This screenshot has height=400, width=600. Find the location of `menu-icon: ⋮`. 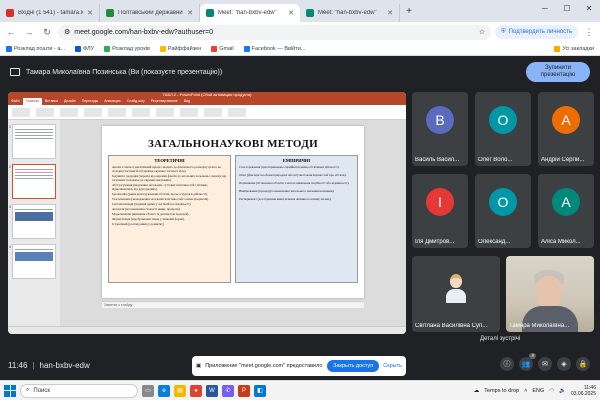

menu-icon: ⋮ is located at coordinates (589, 32).